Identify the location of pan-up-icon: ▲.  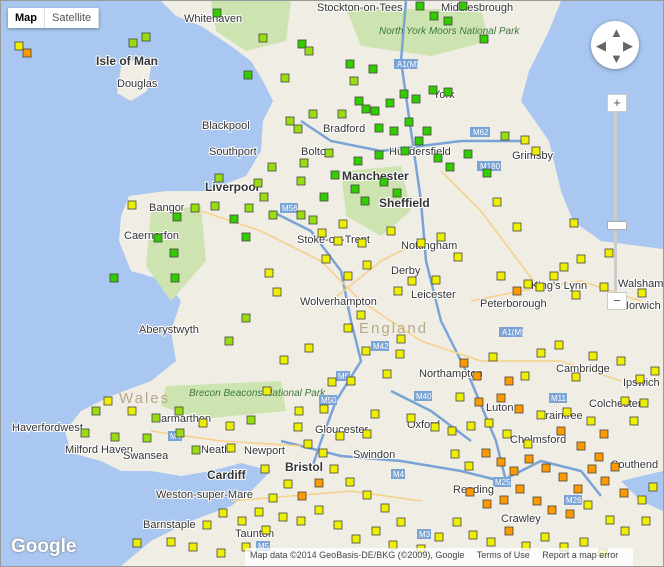
(616, 32).